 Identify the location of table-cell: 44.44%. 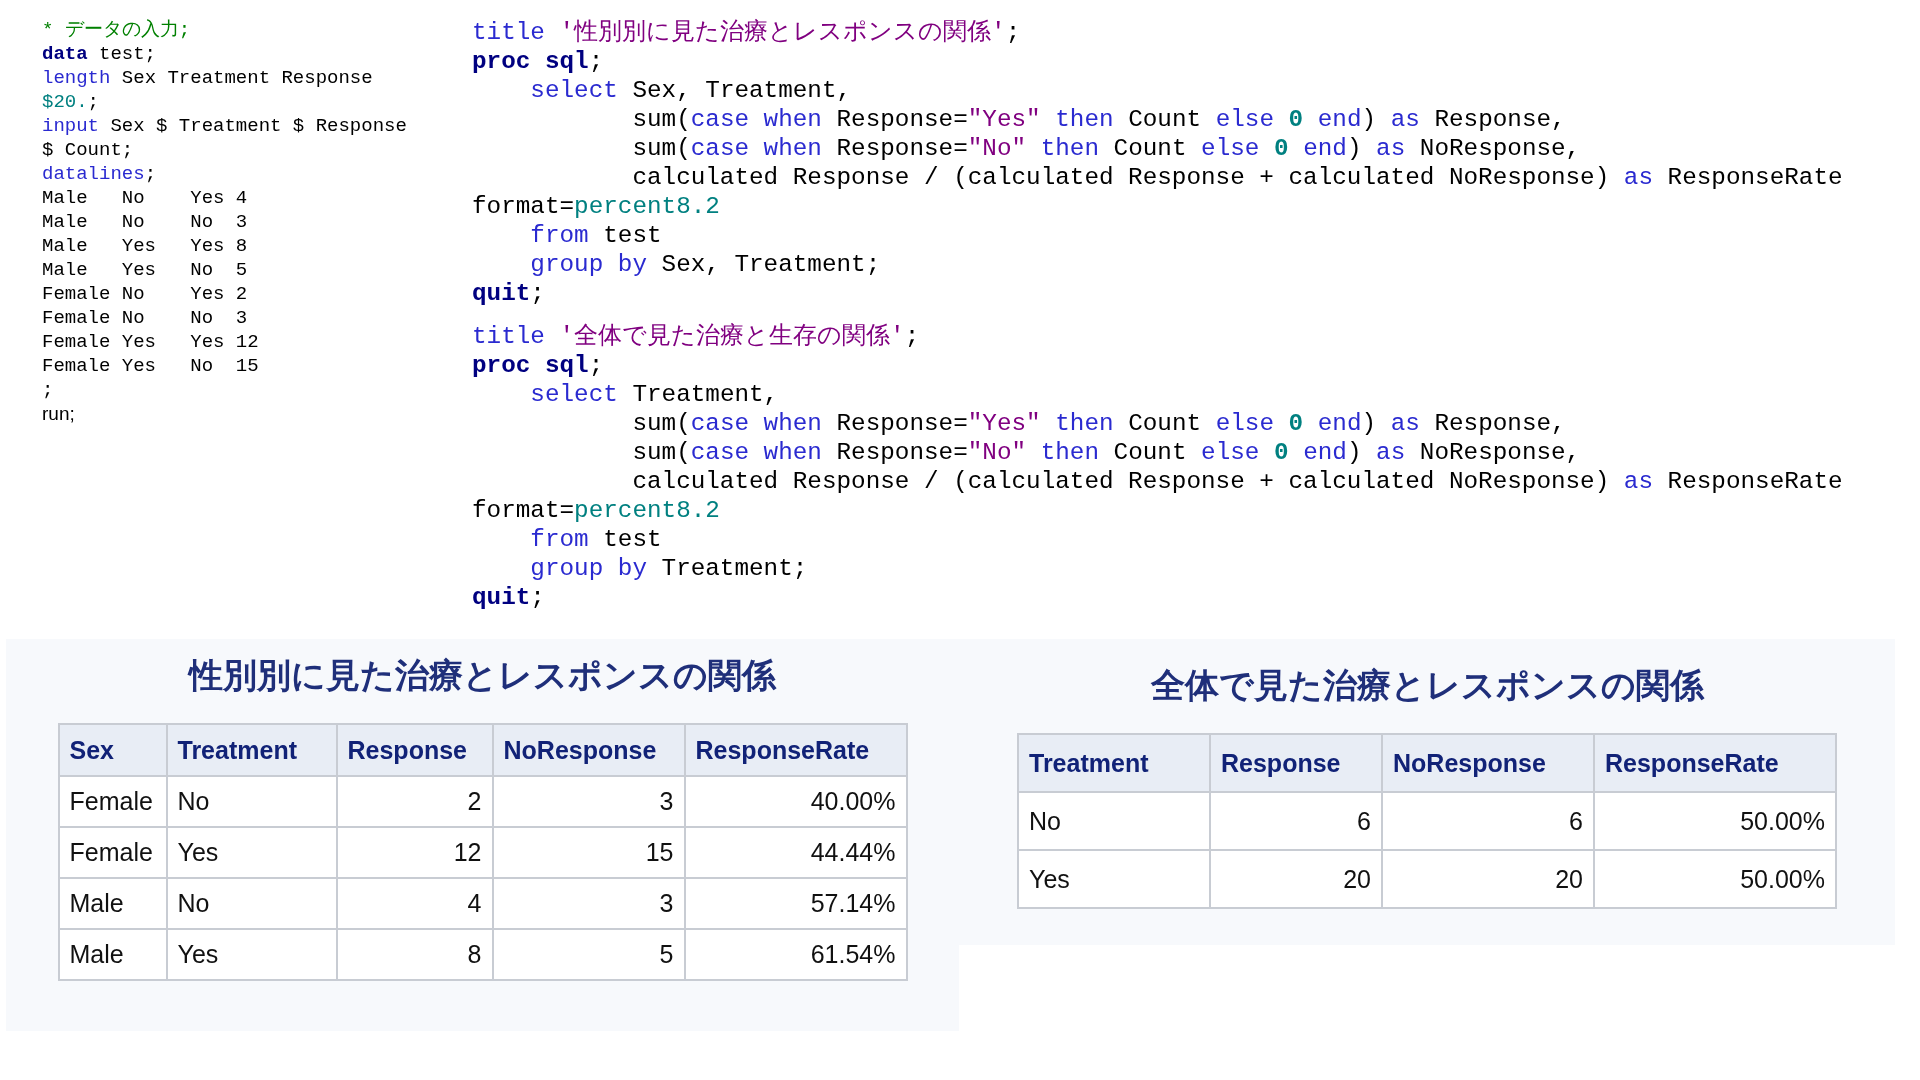
(795, 852).